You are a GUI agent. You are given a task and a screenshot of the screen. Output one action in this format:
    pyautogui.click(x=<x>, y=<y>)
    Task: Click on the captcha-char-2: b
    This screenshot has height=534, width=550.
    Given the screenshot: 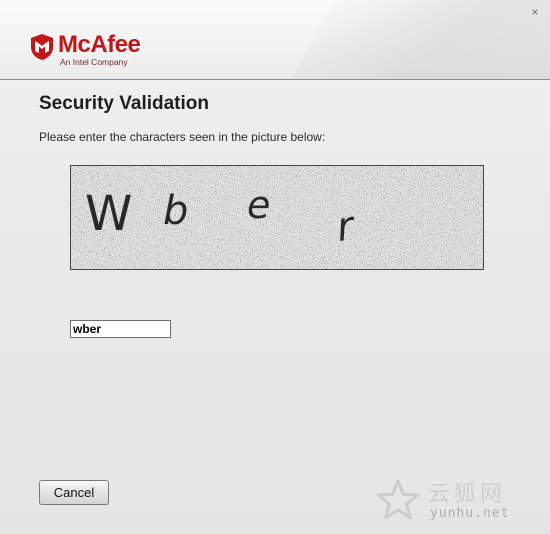 What is the action you would take?
    pyautogui.click(x=175, y=211)
    